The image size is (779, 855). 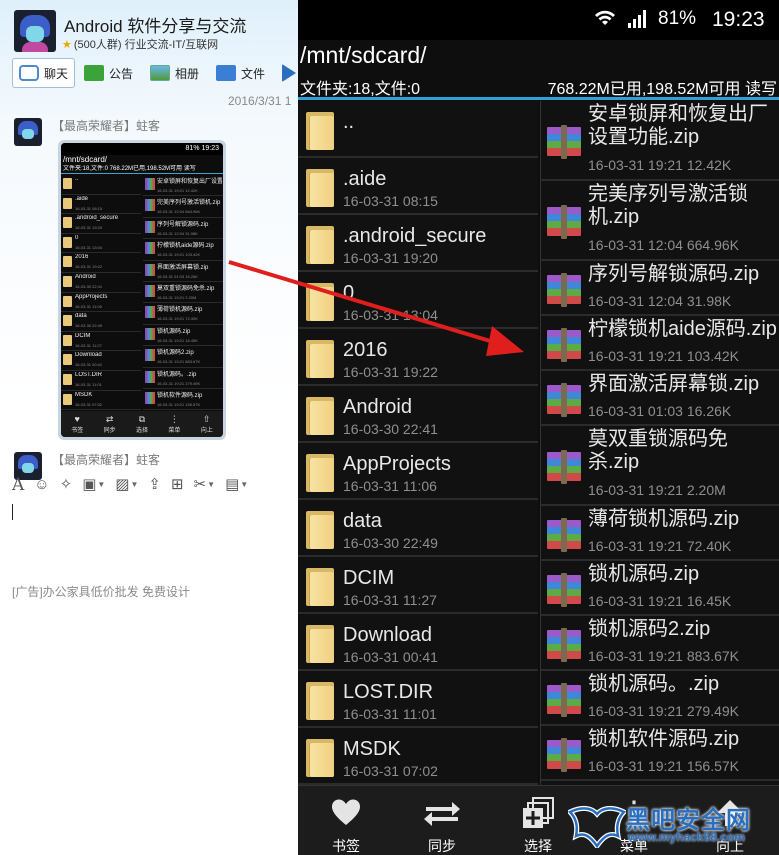 I want to click on watermark-url: www.myhack58.com, so click(x=686, y=837).